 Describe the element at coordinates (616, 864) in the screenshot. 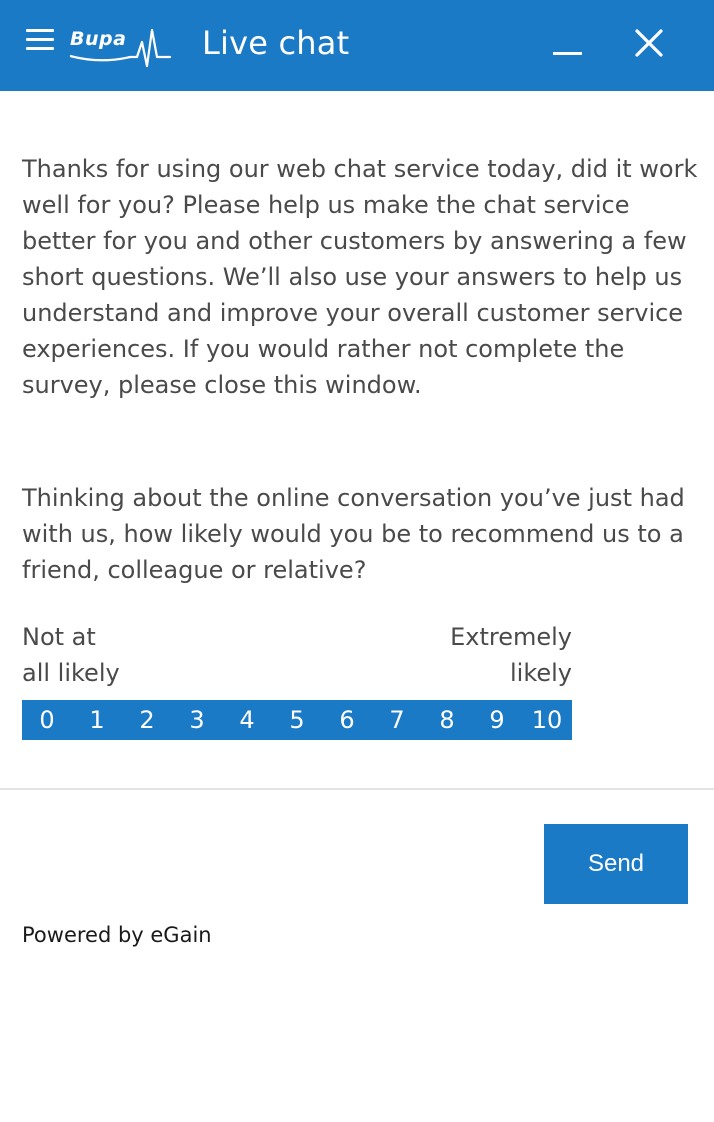

I see `send-button: Send` at that location.